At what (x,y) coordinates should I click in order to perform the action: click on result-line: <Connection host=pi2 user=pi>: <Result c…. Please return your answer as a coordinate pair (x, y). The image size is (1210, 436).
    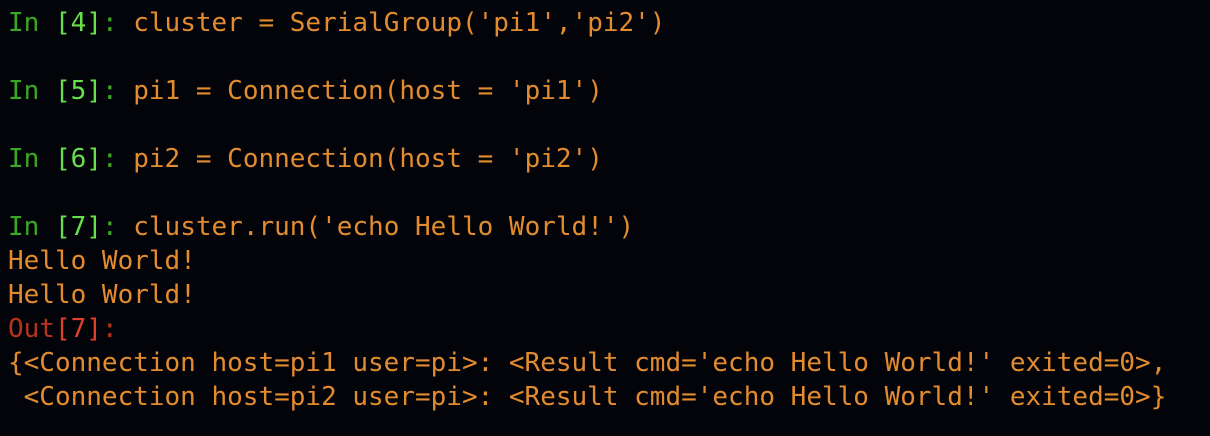
    Looking at the image, I should click on (587, 397).